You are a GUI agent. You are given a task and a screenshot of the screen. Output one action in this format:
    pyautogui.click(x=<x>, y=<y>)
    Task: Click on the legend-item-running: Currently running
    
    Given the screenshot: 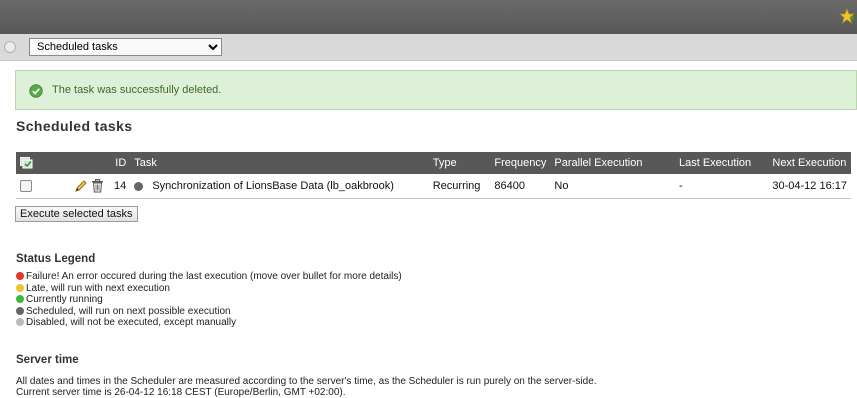 What is the action you would take?
    pyautogui.click(x=209, y=300)
    